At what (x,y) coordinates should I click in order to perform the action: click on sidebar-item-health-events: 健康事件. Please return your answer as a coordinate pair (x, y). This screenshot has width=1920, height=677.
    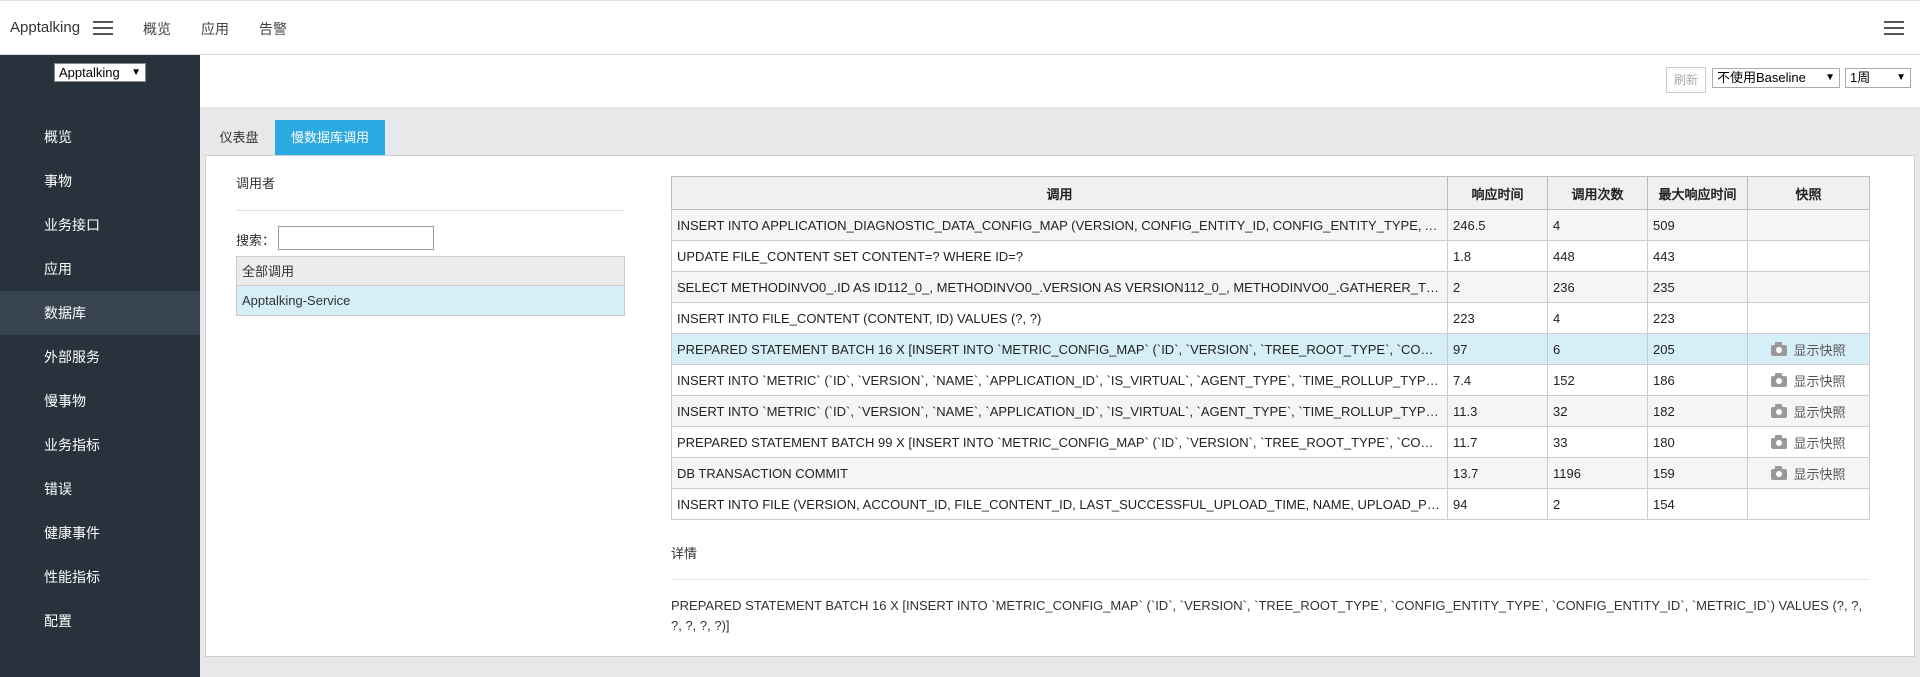
    Looking at the image, I should click on (100, 533).